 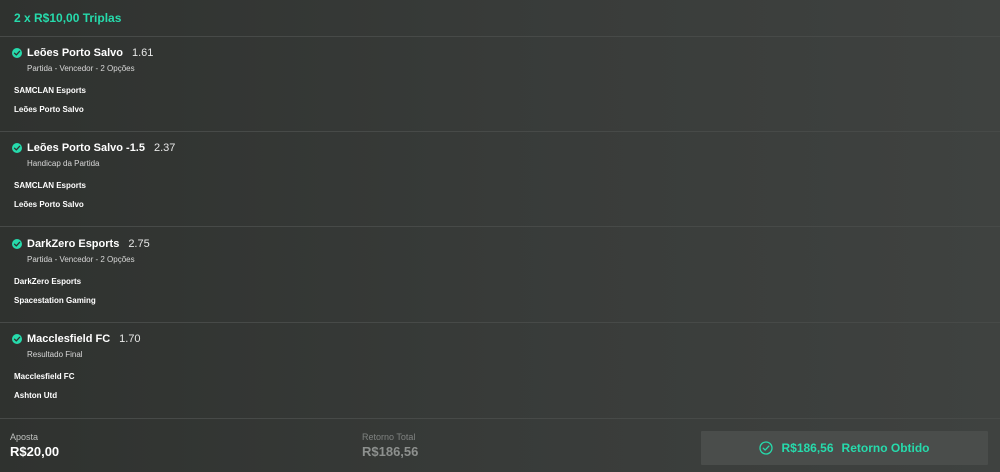 I want to click on team-away: Ashton Utd, so click(x=36, y=395).